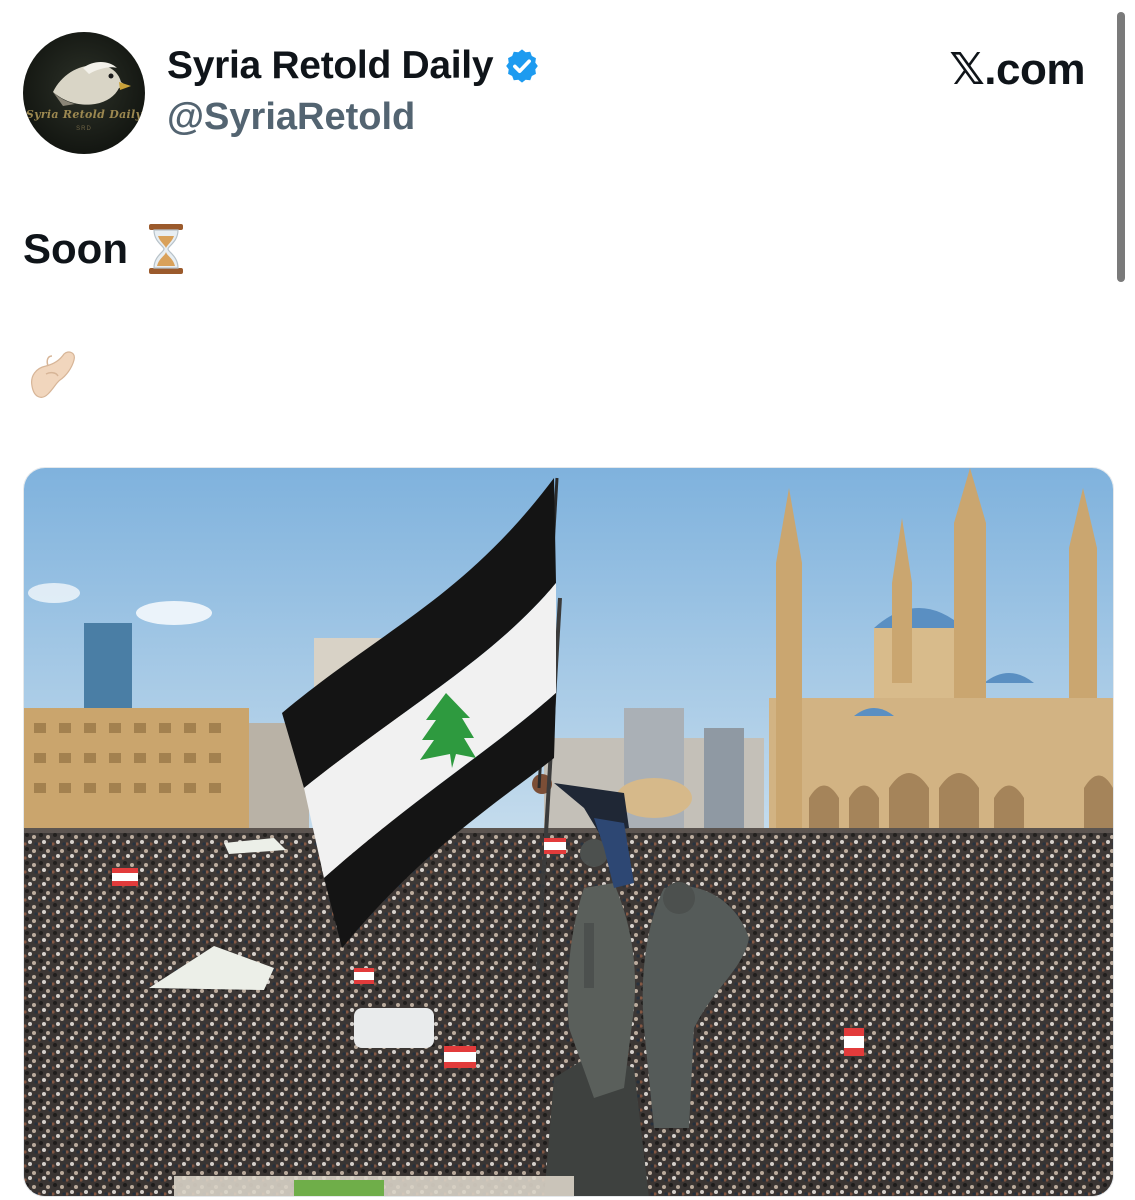 The width and height of the screenshot is (1135, 1200). I want to click on hourglass-icon, so click(165, 249).